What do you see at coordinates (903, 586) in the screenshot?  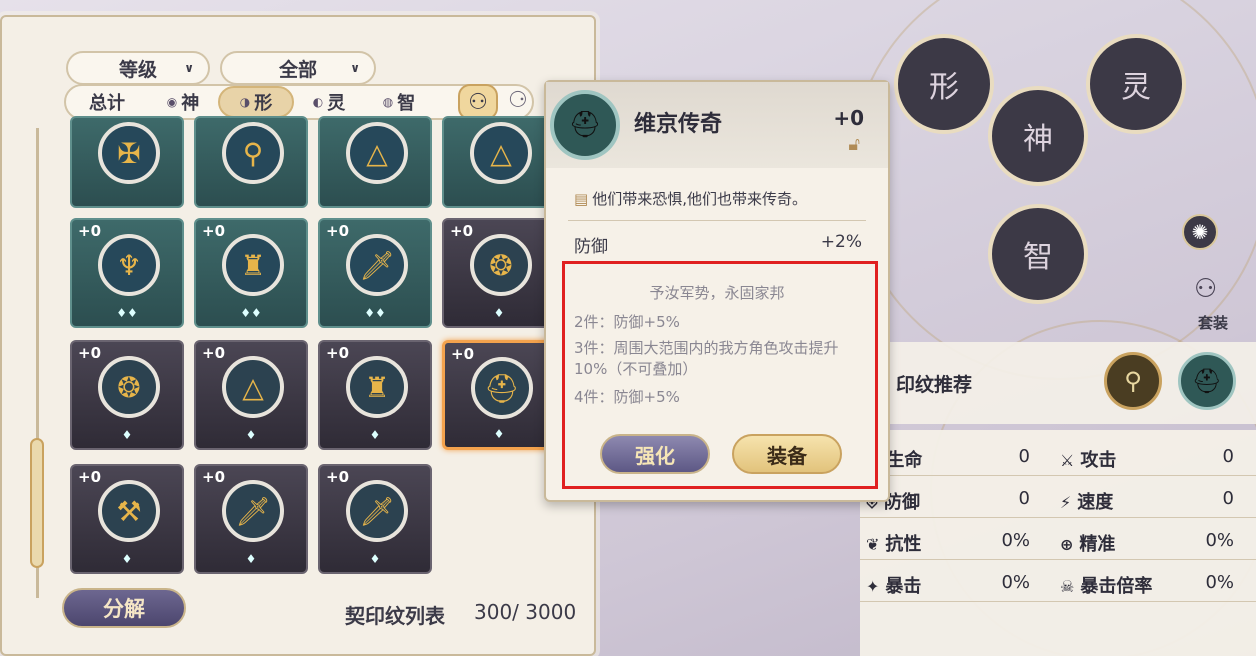 I see `stat-name-text: 暴击` at bounding box center [903, 586].